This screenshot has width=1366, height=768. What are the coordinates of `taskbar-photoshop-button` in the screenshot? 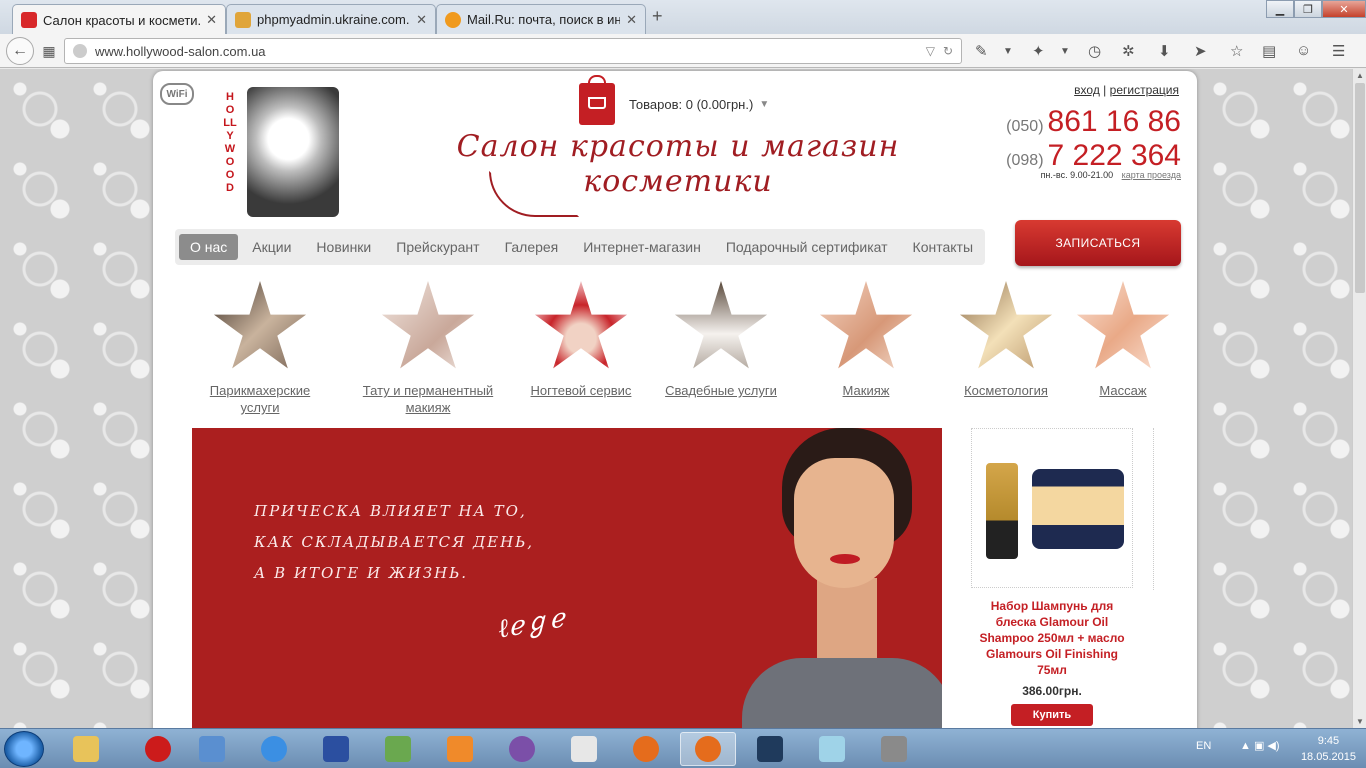 It's located at (770, 749).